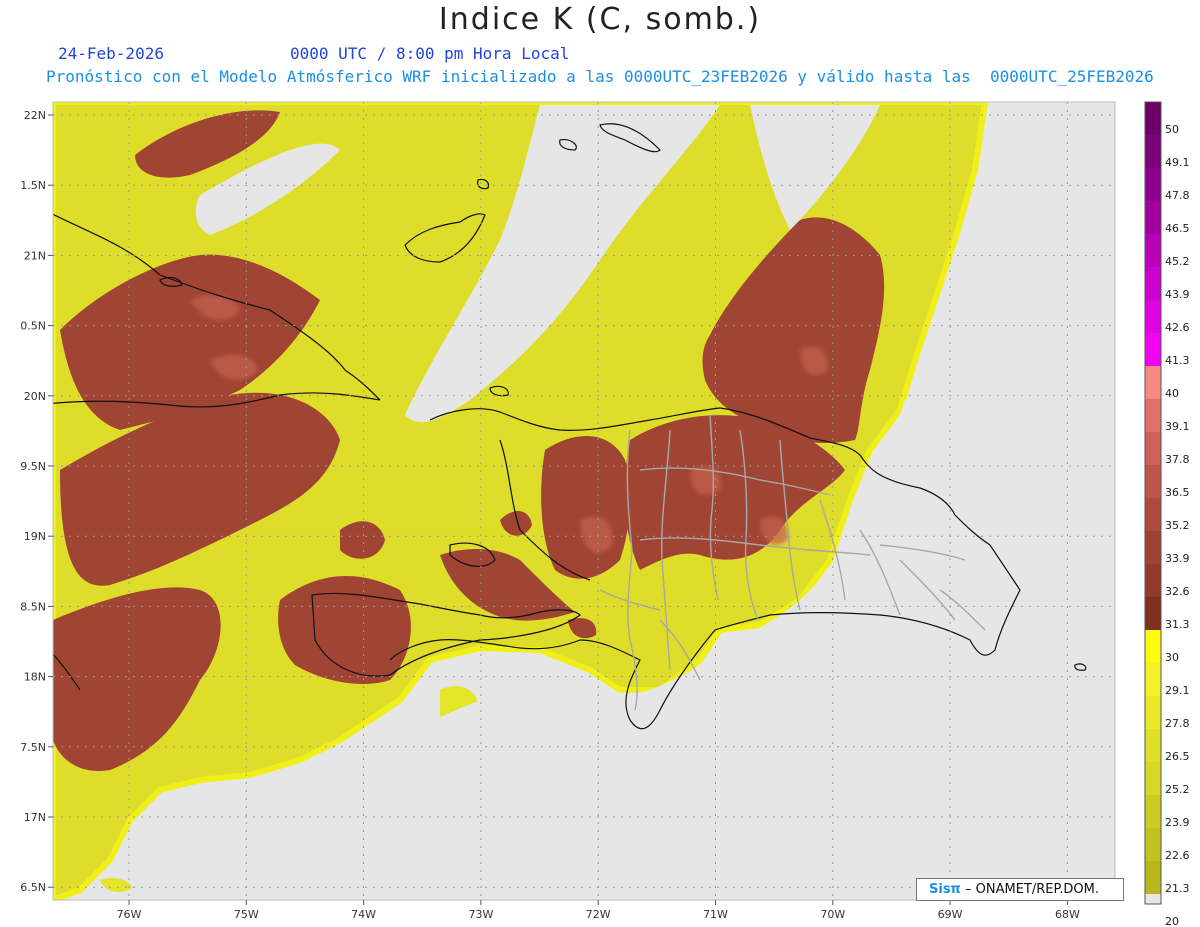 The width and height of the screenshot is (1200, 927). Describe the element at coordinates (35, 396) in the screenshot. I see `lat-label: 20N` at that location.